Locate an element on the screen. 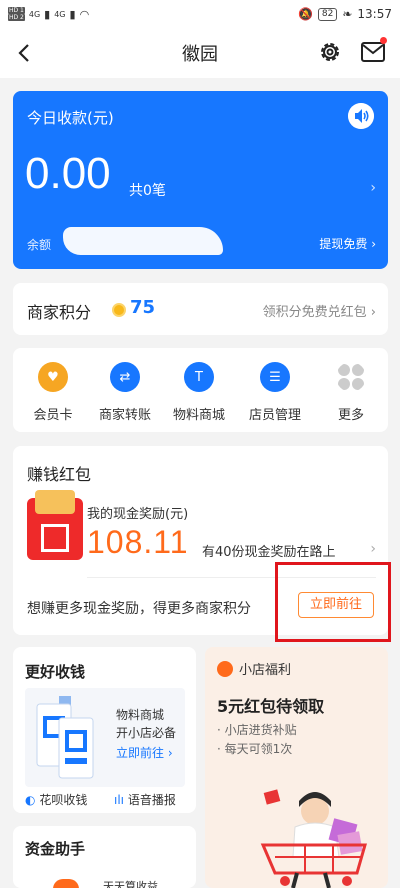 The height and width of the screenshot is (888, 400). merchant-points-card: 商家积分 75 领积分免费兑红包 › is located at coordinates (200, 309).